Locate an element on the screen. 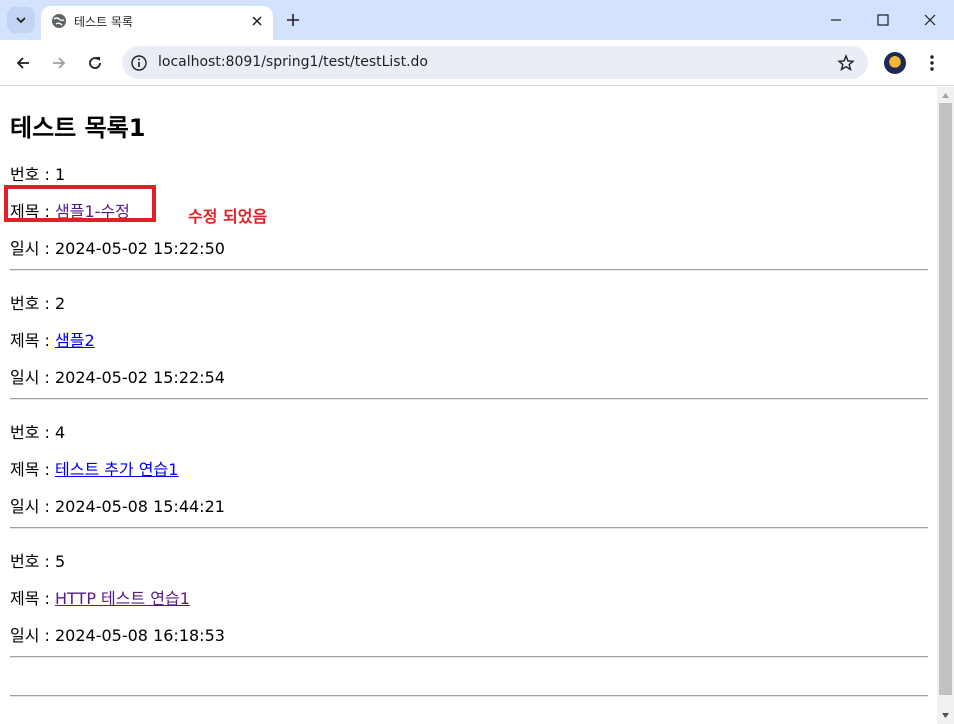 Image resolution: width=954 pixels, height=724 pixels. record-date: 일시 : 2024-05-08 15:44:21 is located at coordinates (117, 506).